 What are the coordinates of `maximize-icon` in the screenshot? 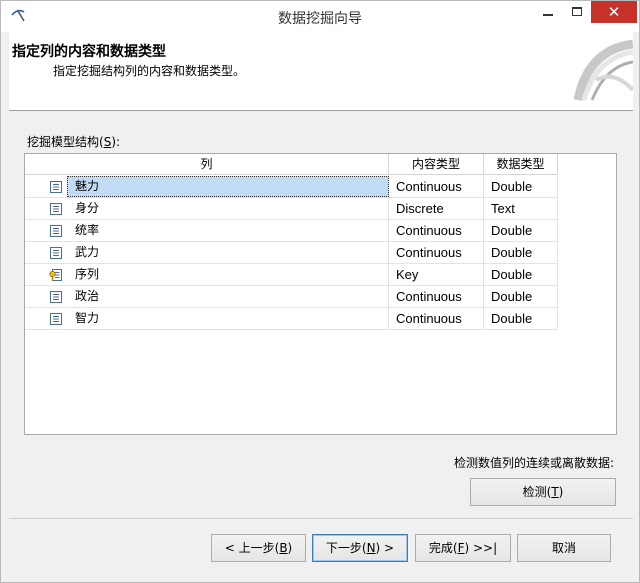 It's located at (577, 11).